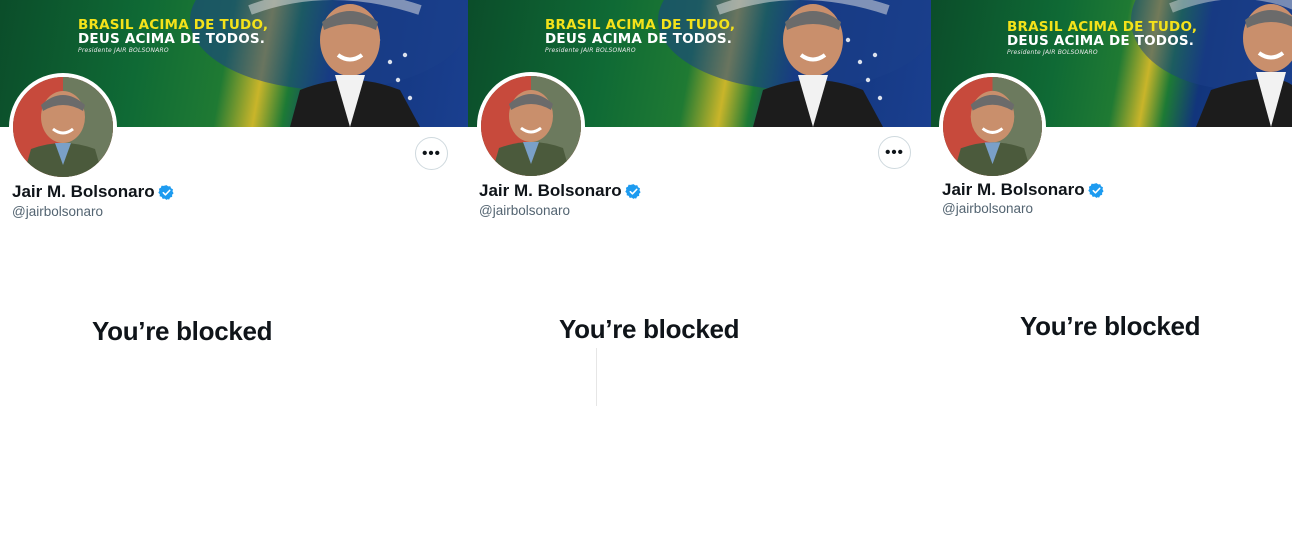 This screenshot has height=534, width=1292. I want to click on content-divider, so click(596, 377).